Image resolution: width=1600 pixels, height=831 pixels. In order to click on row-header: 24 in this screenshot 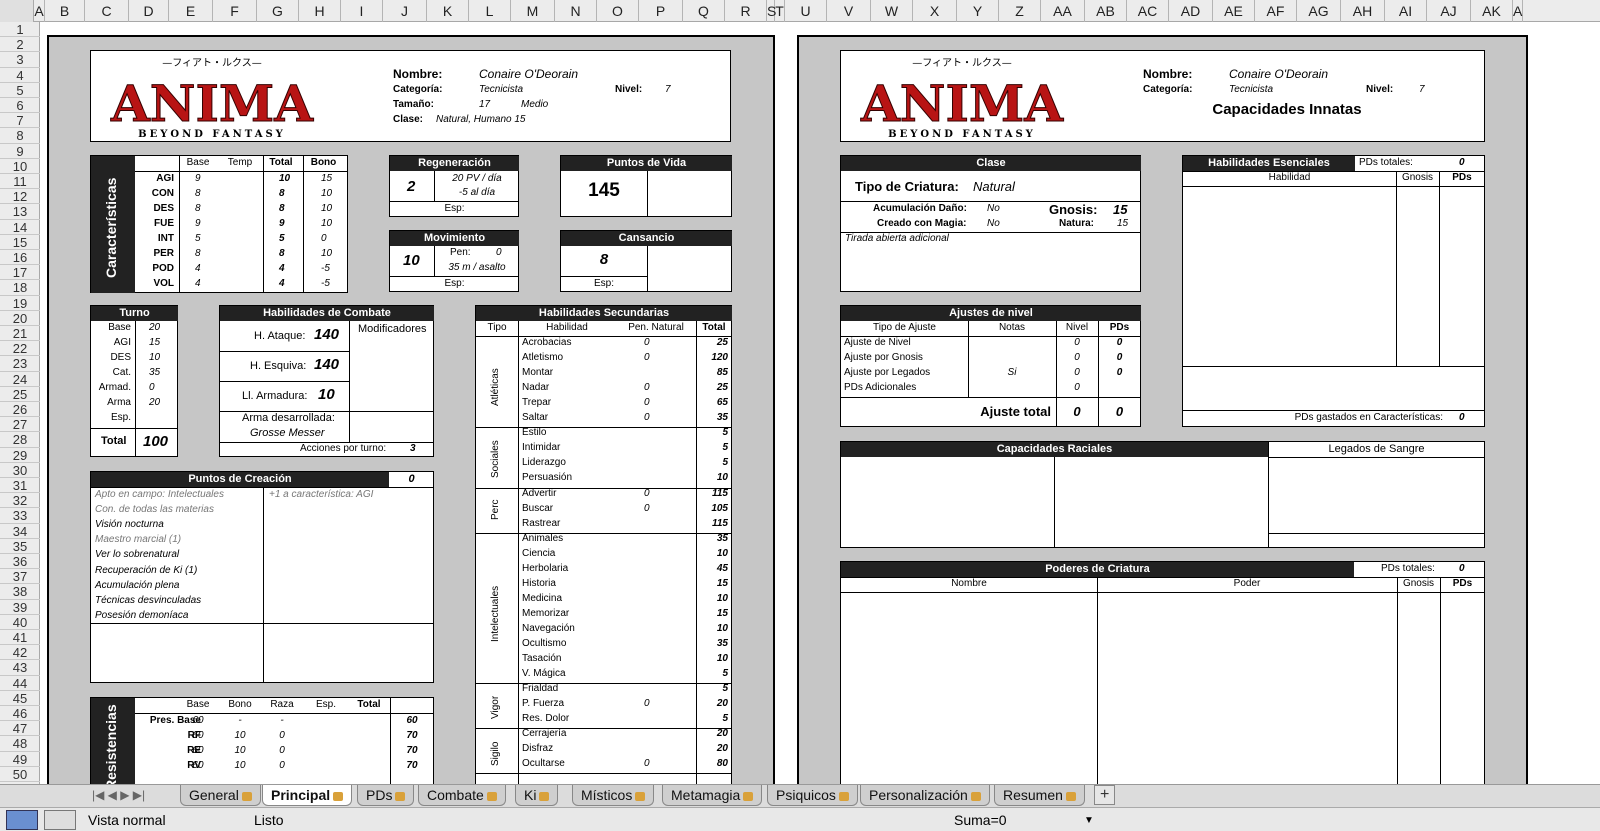, I will do `click(20, 379)`.